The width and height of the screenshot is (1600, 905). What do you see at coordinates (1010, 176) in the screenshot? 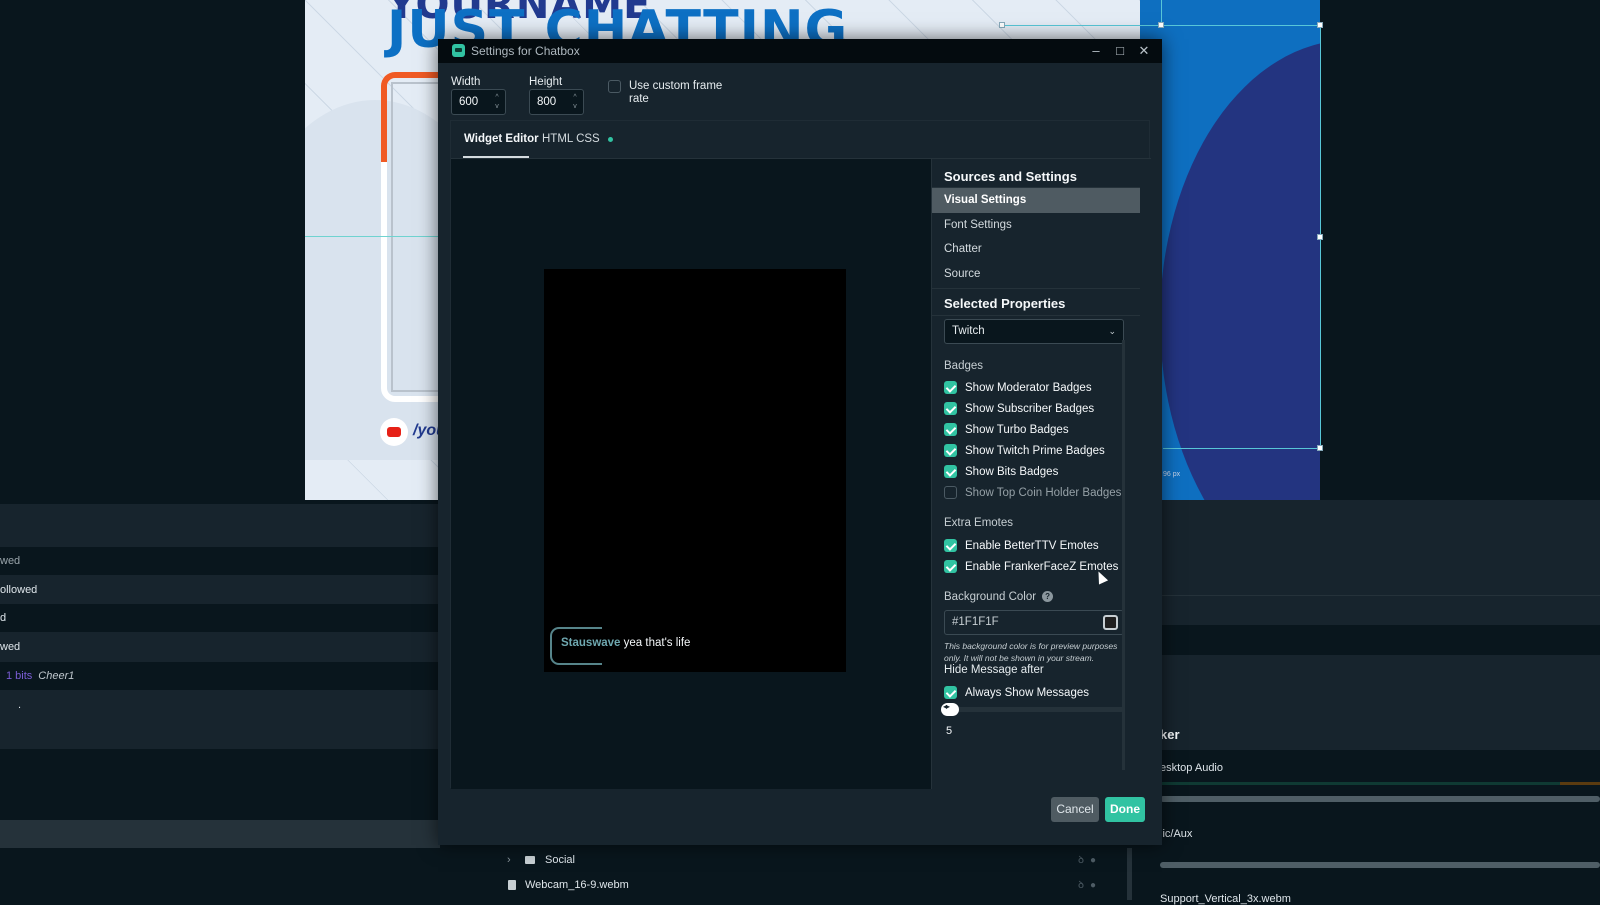
I see `sources-settings-title: Sources and Settings` at bounding box center [1010, 176].